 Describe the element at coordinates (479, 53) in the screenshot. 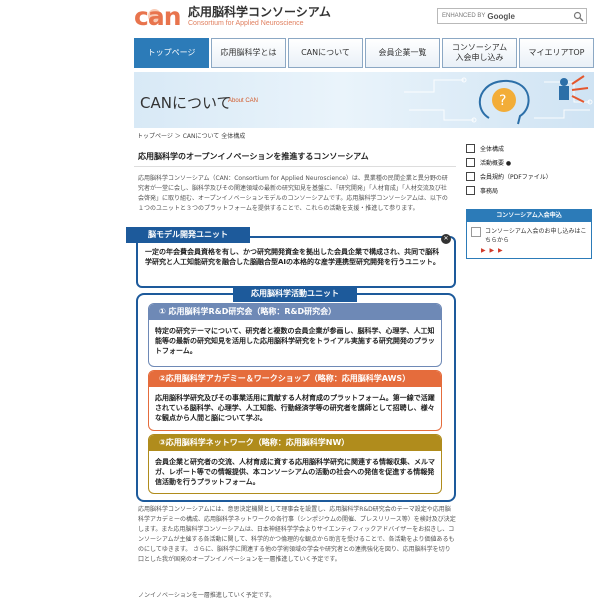

I see `nav-join: コンソーシアム 入会申し込み` at that location.